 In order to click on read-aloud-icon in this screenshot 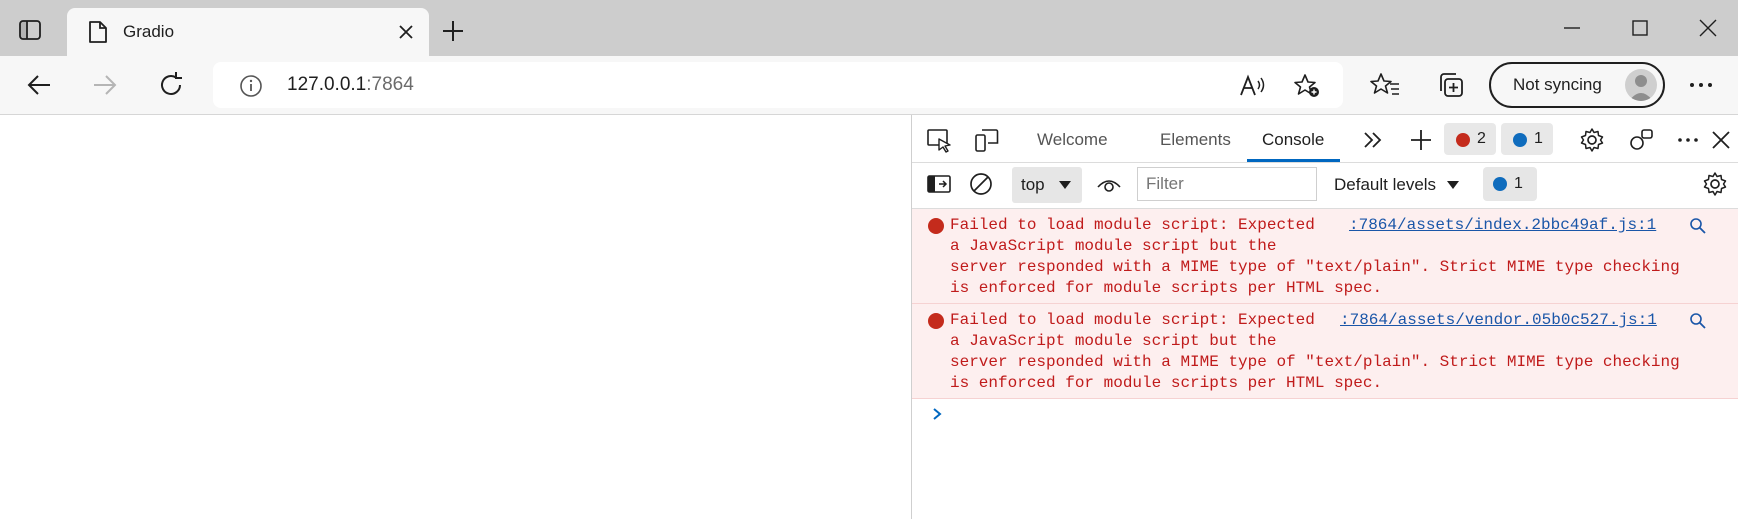, I will do `click(1253, 86)`.